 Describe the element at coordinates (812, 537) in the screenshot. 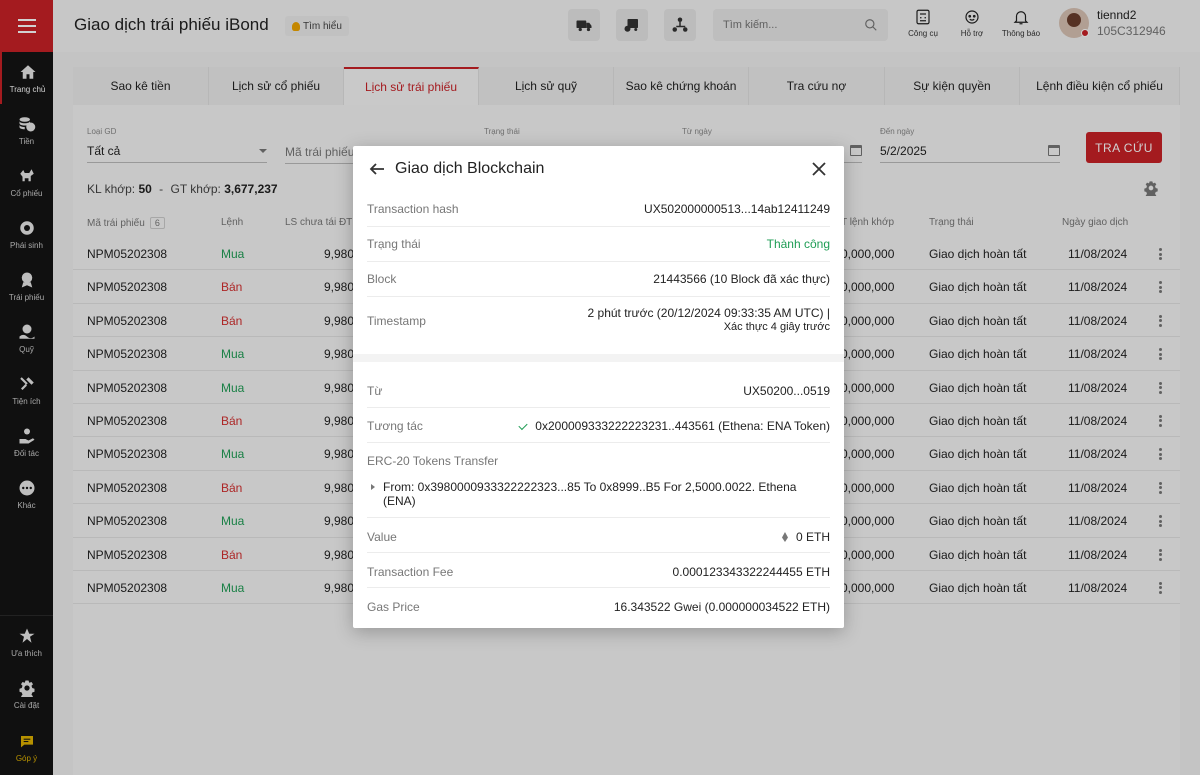

I see `value-amount: 0 ETH` at that location.